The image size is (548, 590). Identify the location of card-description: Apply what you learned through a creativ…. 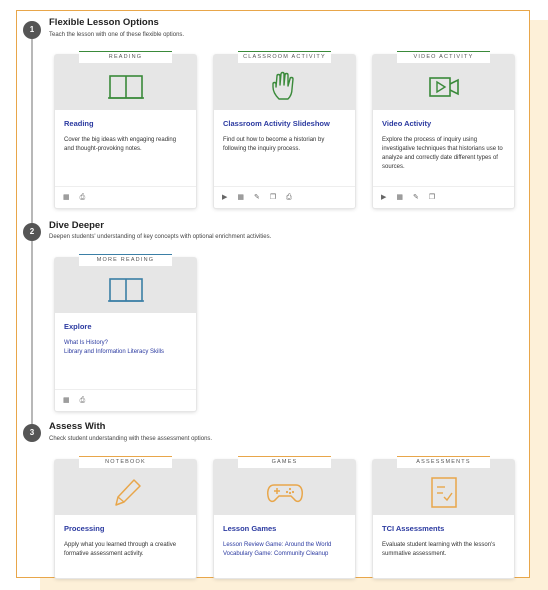
(120, 549).